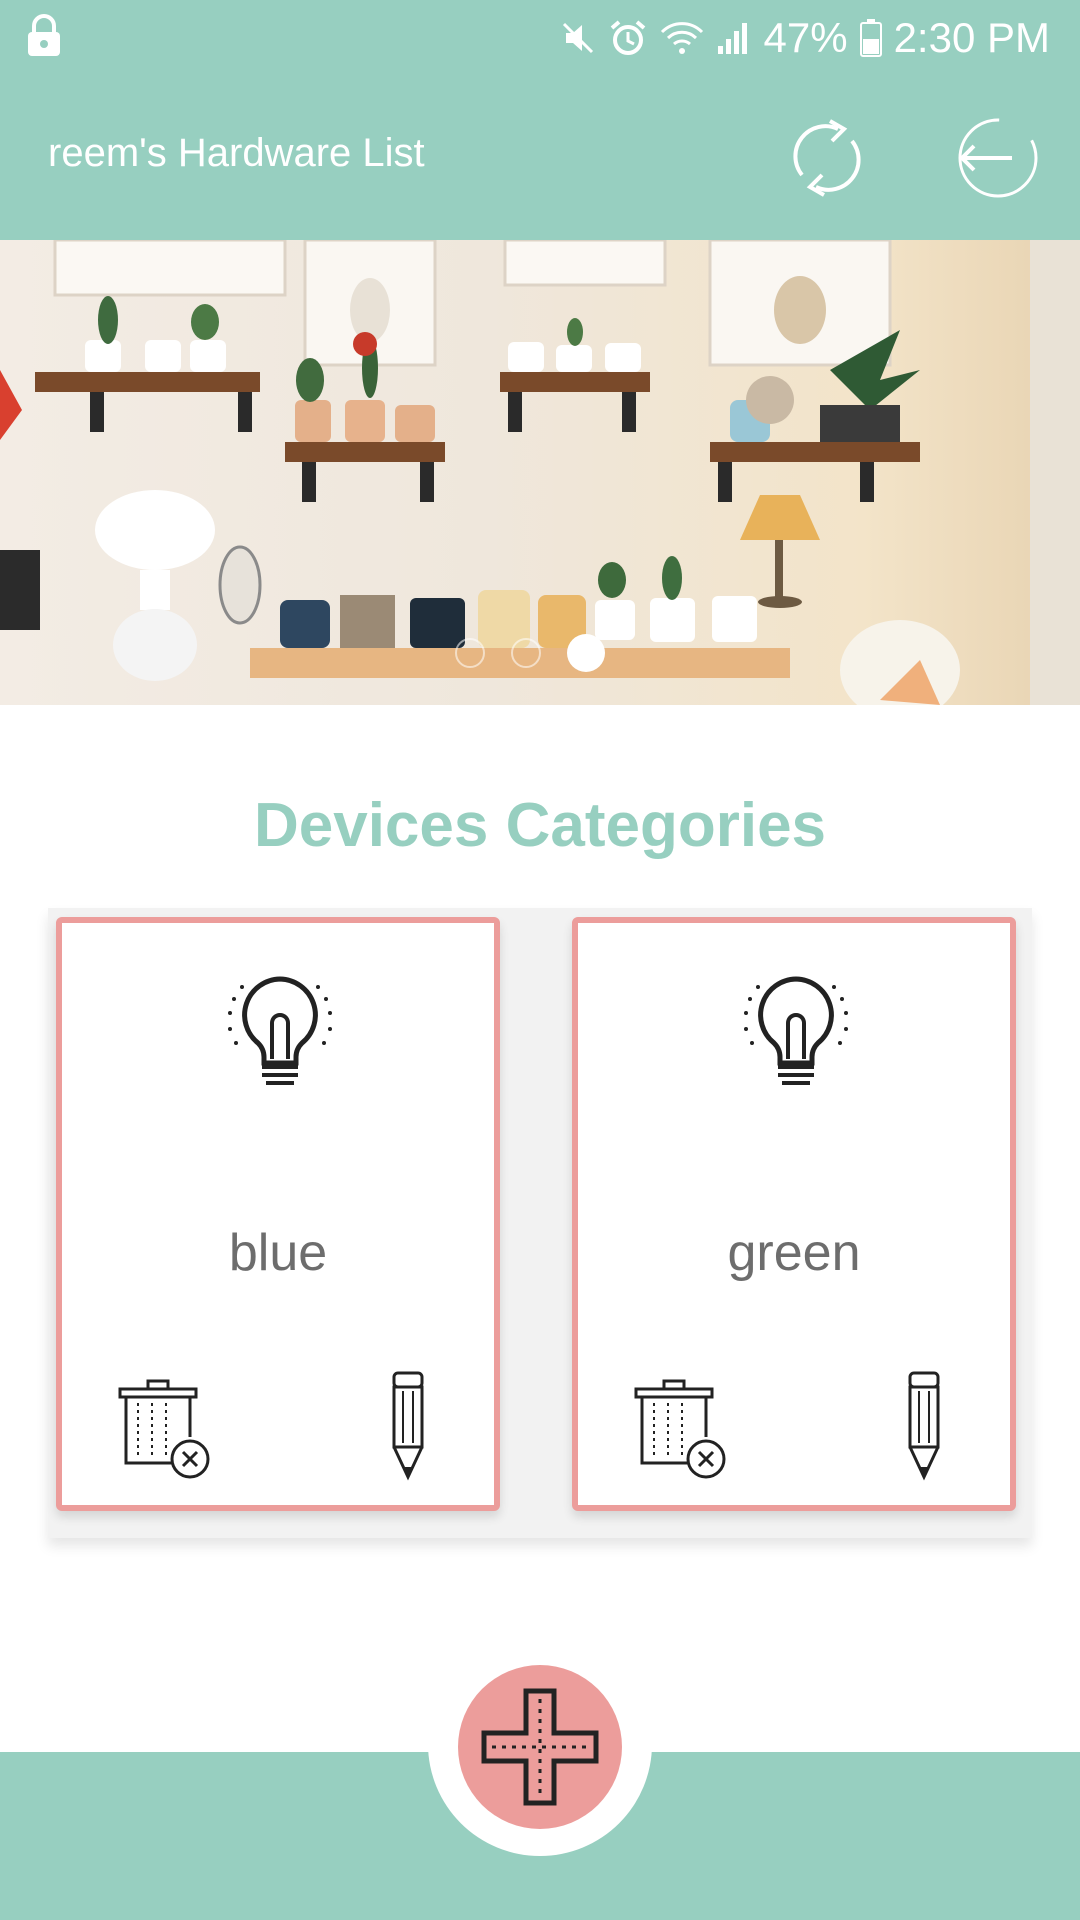  What do you see at coordinates (236, 153) in the screenshot?
I see `app-title: reem's Hardware List` at bounding box center [236, 153].